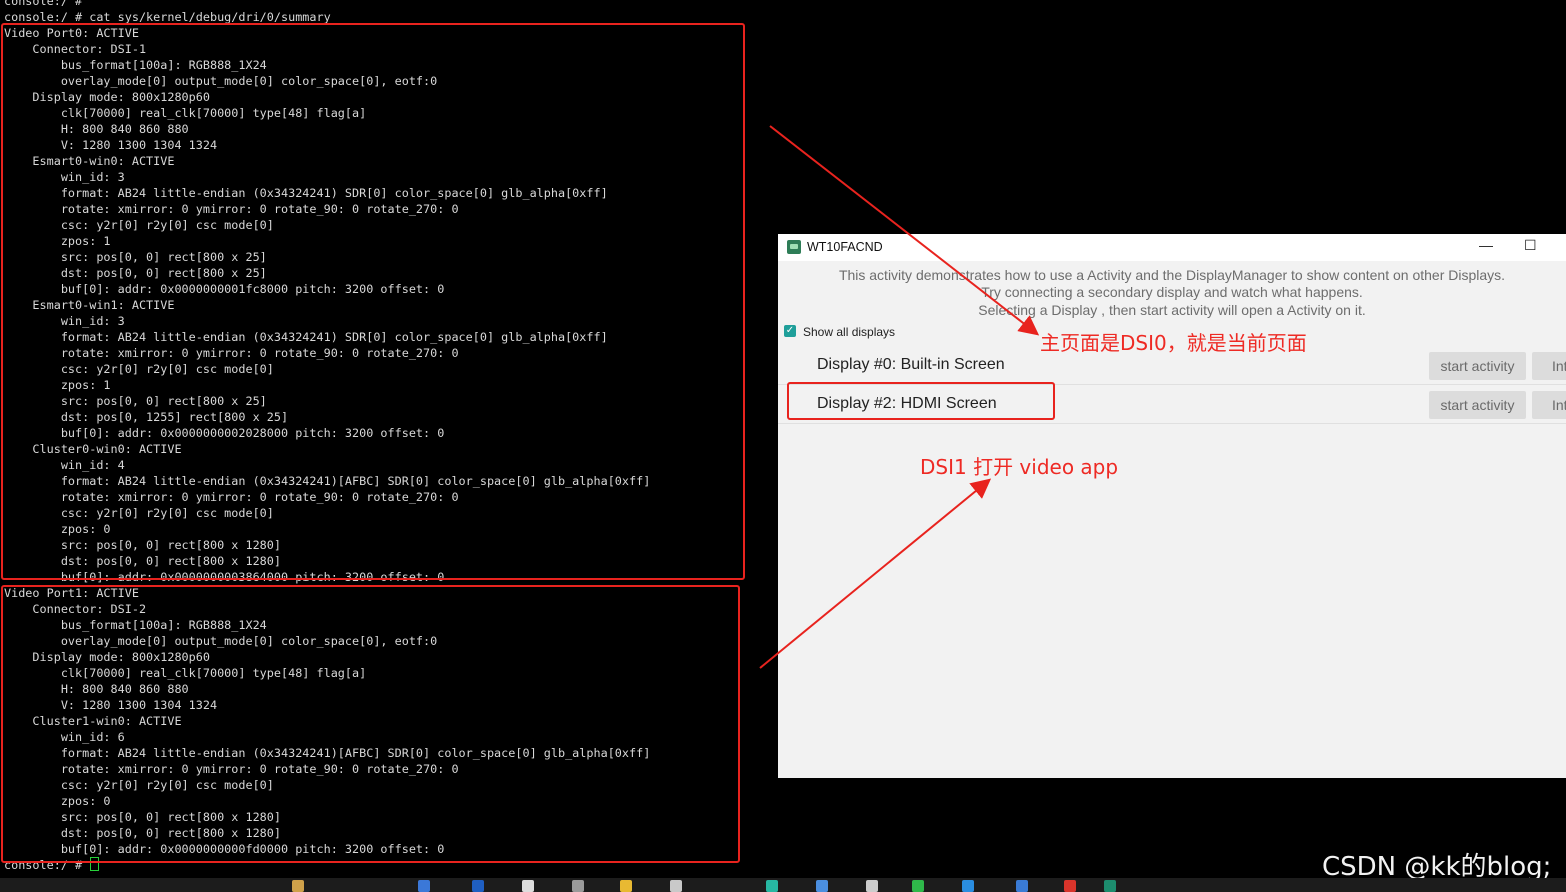 The image size is (1566, 892). Describe the element at coordinates (899, 397) in the screenshot. I see `annotation-arrows` at that location.